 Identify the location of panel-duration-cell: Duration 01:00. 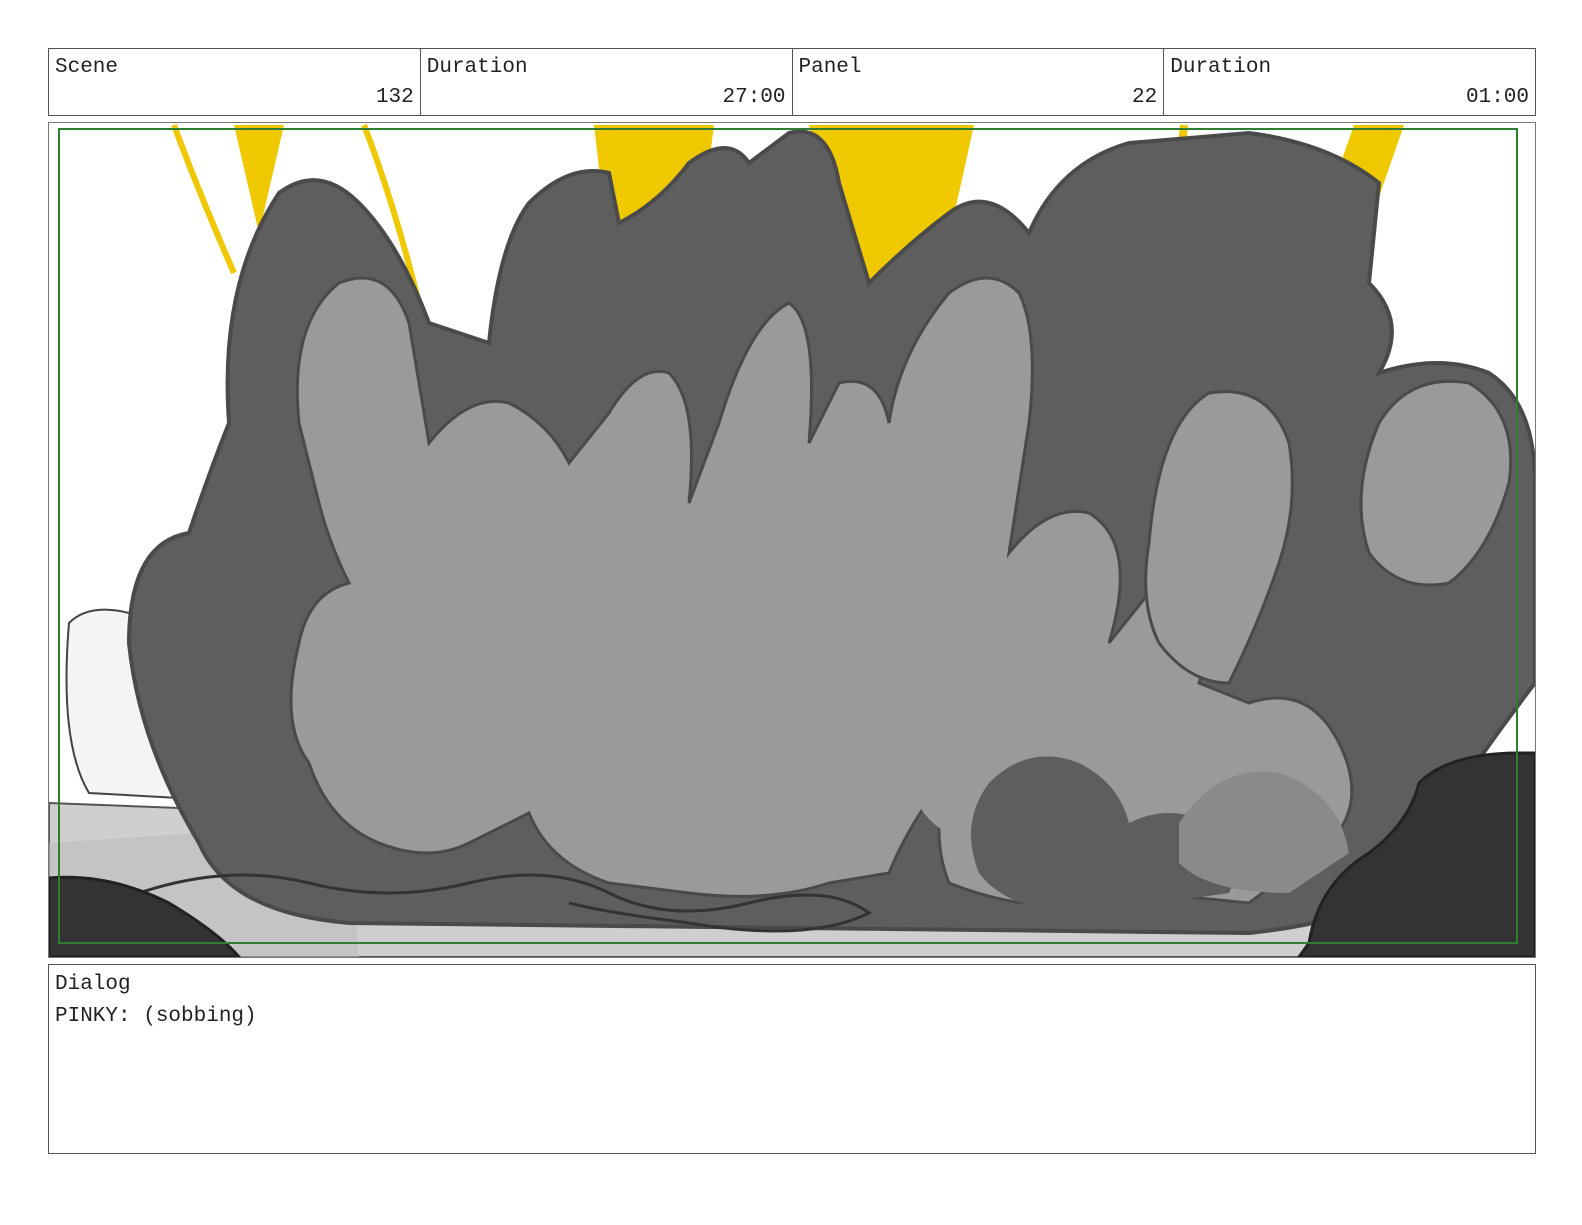
(1349, 82).